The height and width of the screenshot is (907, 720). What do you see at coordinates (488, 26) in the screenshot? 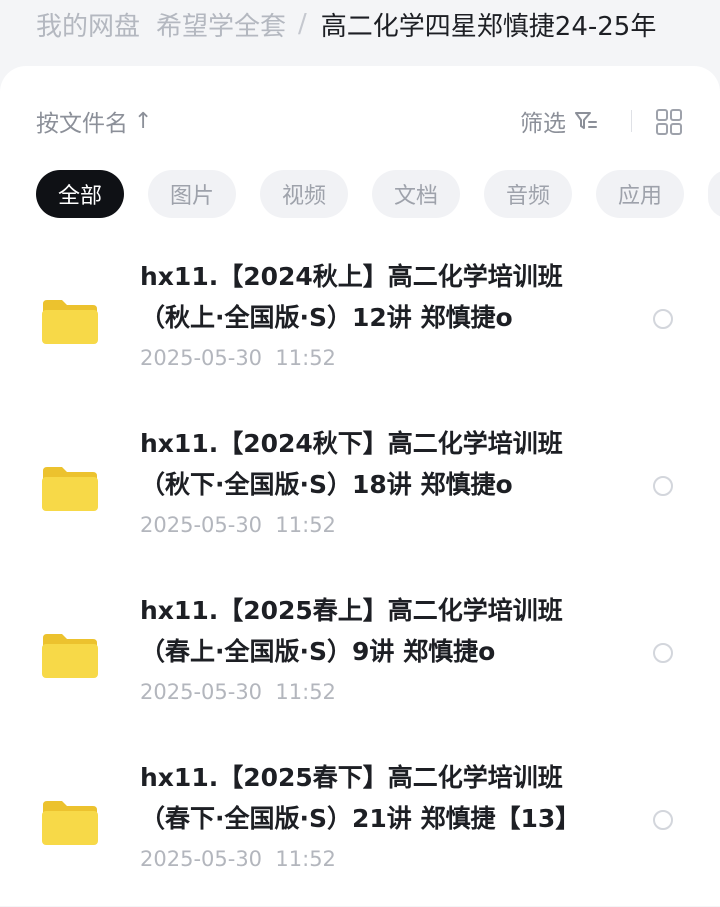
I see `page-title: 高二化学四星郑慎捷24-25年` at bounding box center [488, 26].